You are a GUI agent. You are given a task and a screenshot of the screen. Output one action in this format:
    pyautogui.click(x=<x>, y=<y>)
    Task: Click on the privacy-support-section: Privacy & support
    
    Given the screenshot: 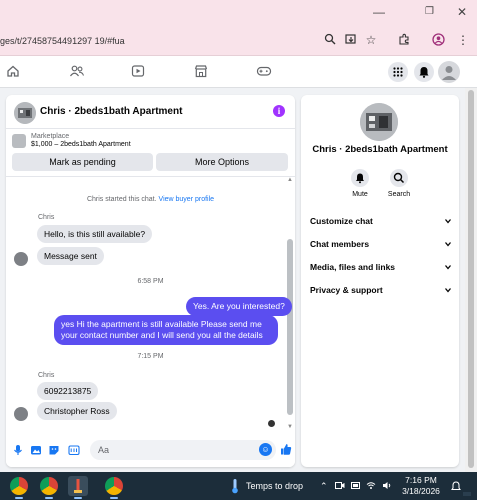 What is the action you would take?
    pyautogui.click(x=381, y=292)
    